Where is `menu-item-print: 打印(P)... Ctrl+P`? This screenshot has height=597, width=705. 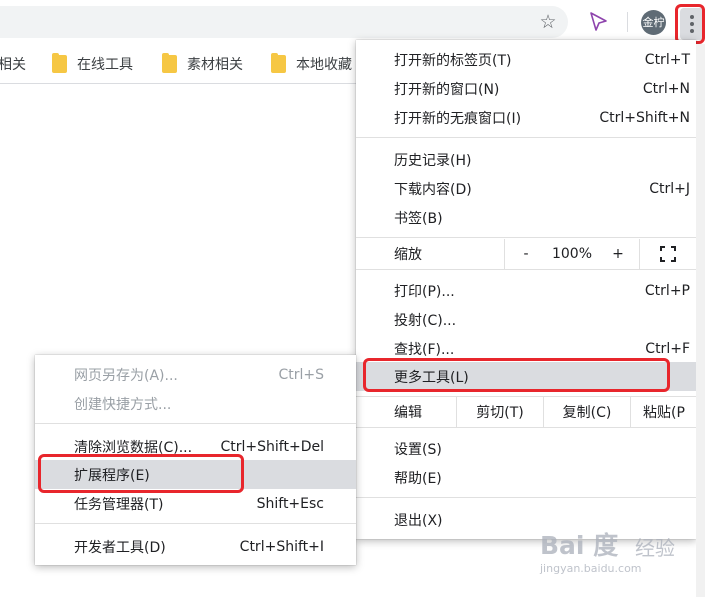
menu-item-print: 打印(P)... Ctrl+P is located at coordinates (526, 290).